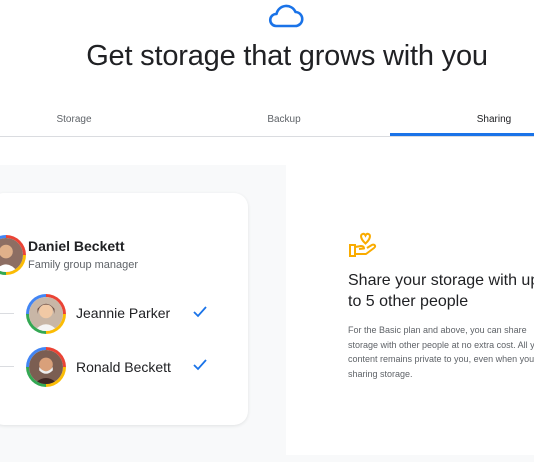  Describe the element at coordinates (123, 367) in the screenshot. I see `member-name: Ronald Beckett` at that location.